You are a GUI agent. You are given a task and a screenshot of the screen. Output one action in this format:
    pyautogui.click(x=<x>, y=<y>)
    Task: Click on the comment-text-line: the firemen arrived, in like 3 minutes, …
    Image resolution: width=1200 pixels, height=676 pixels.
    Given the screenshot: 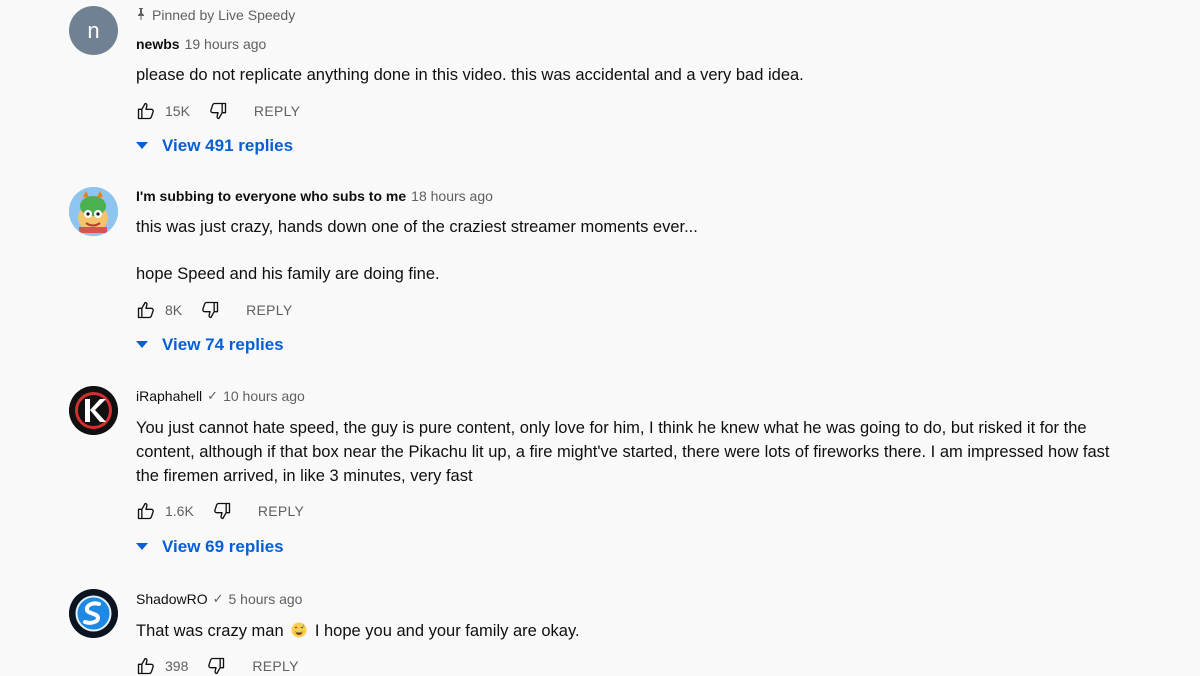 What is the action you would take?
    pyautogui.click(x=304, y=476)
    